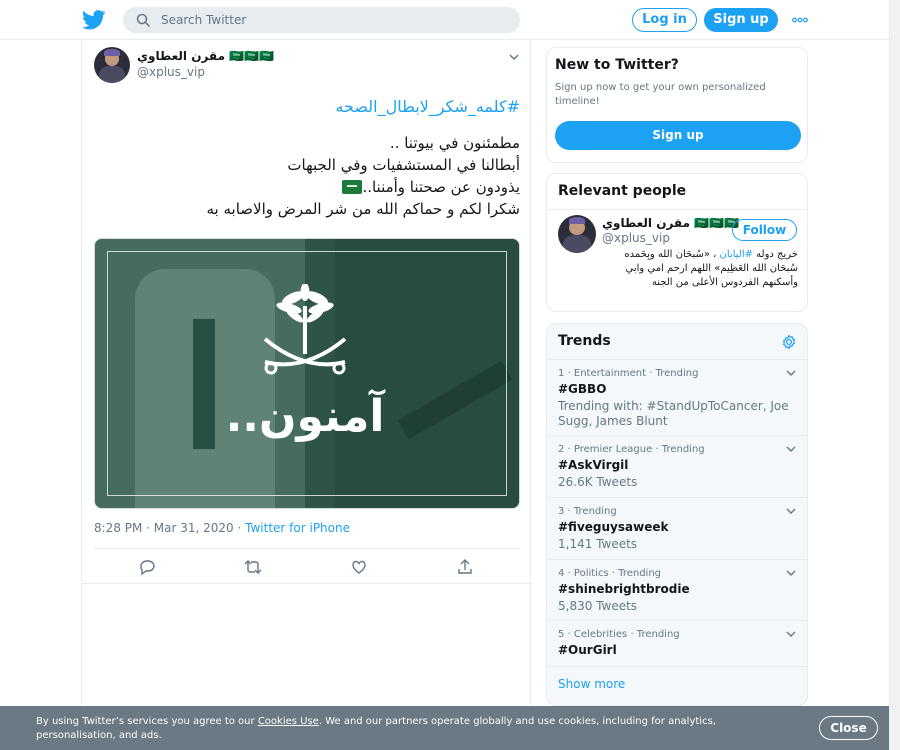 Image resolution: width=900 pixels, height=750 pixels. What do you see at coordinates (441, 187) in the screenshot?
I see `tweet-line: يذودون عن صحتنا وأمننا..` at bounding box center [441, 187].